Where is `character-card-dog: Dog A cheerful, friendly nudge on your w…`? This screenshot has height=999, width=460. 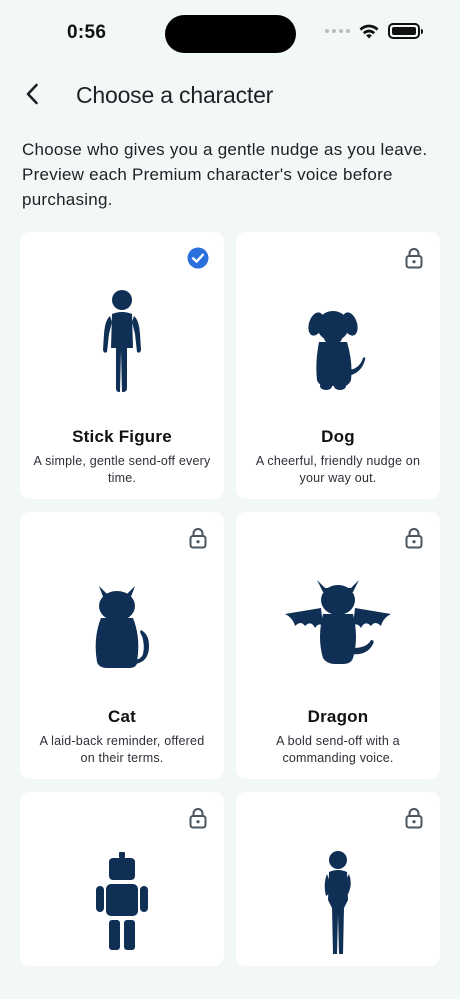 character-card-dog: Dog A cheerful, friendly nudge on your w… is located at coordinates (338, 365).